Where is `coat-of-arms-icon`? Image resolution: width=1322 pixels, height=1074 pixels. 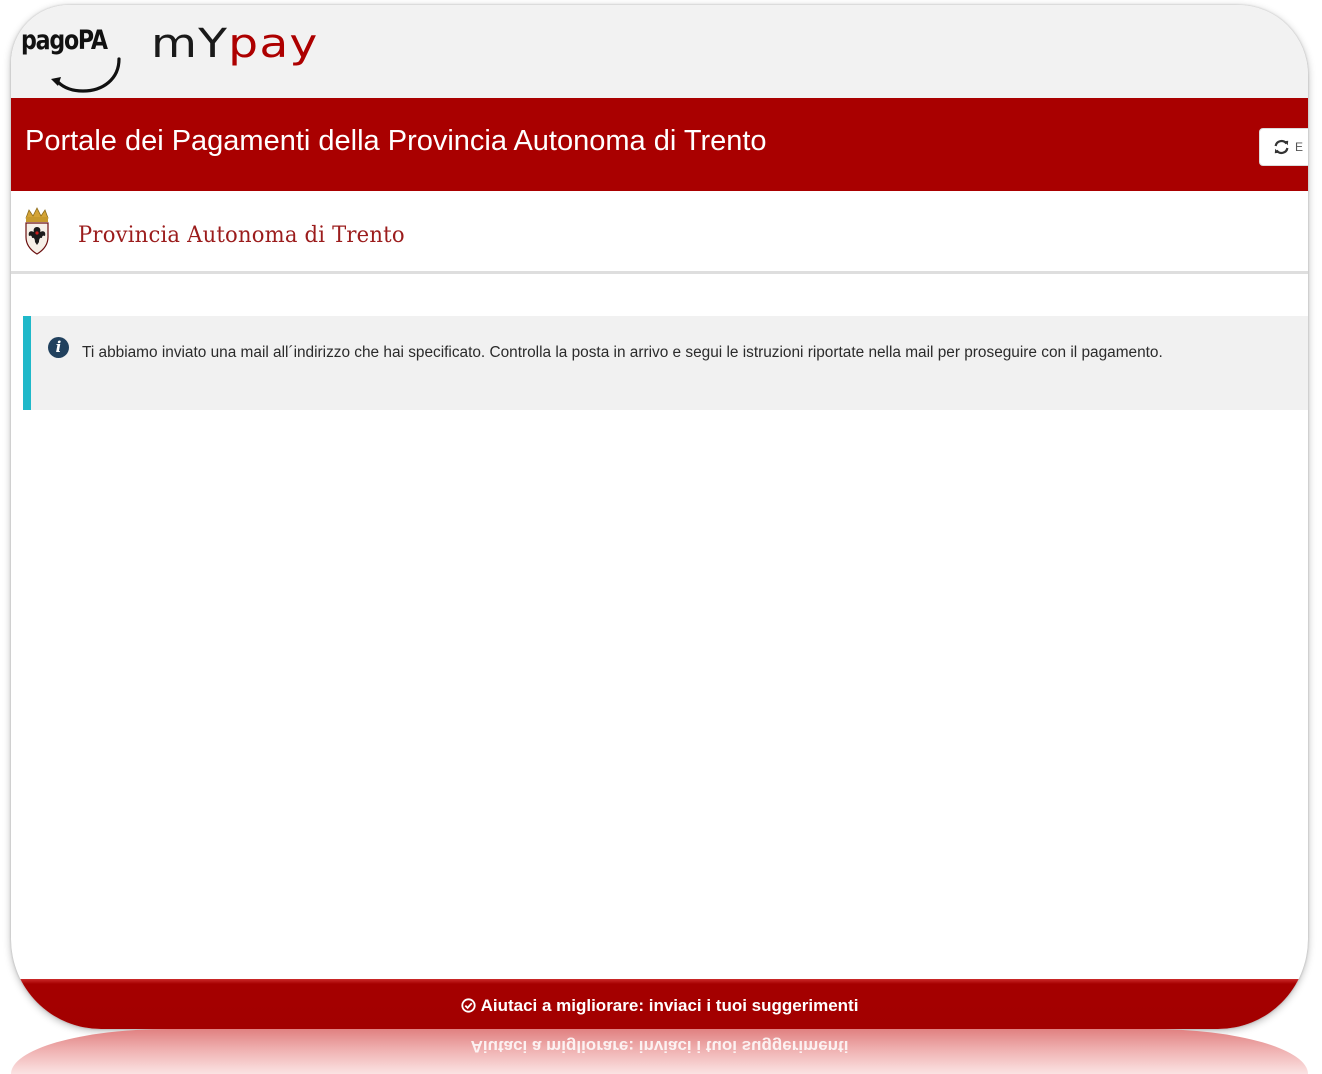
coat-of-arms-icon is located at coordinates (37, 231).